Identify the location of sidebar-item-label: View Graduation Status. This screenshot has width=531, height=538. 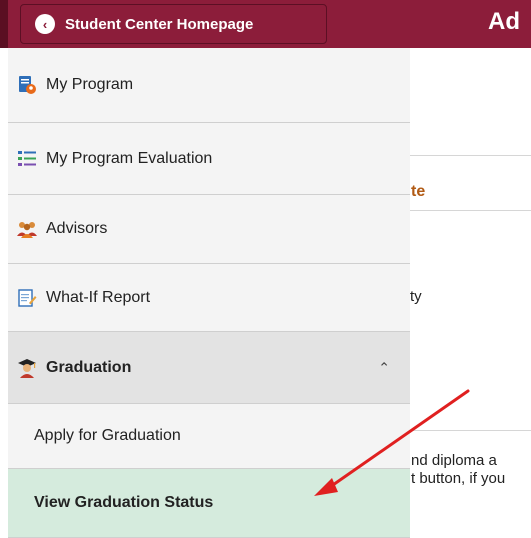
(124, 502).